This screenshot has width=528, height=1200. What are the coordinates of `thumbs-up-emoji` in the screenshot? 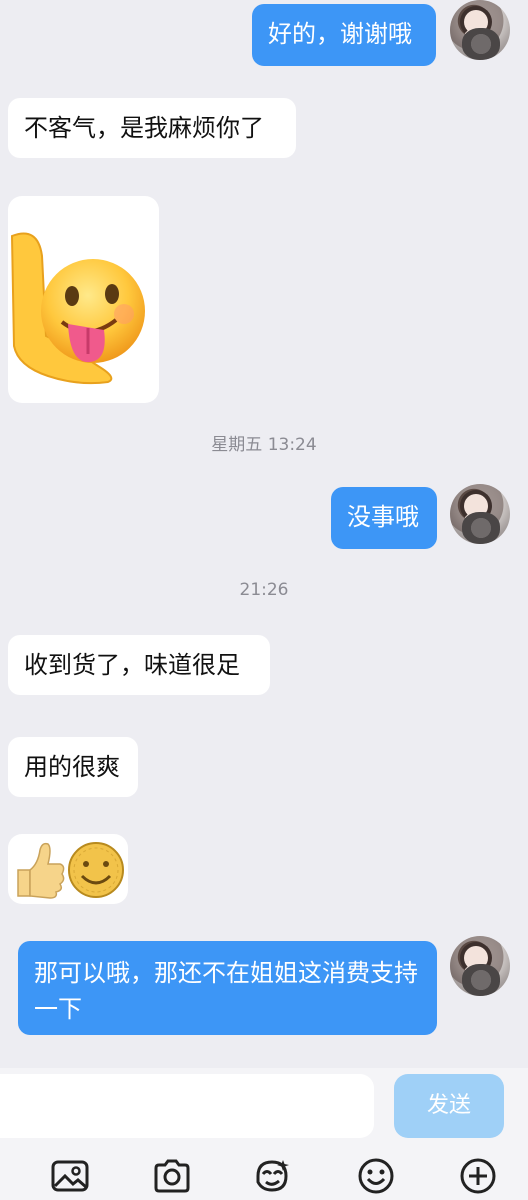 It's located at (41, 870).